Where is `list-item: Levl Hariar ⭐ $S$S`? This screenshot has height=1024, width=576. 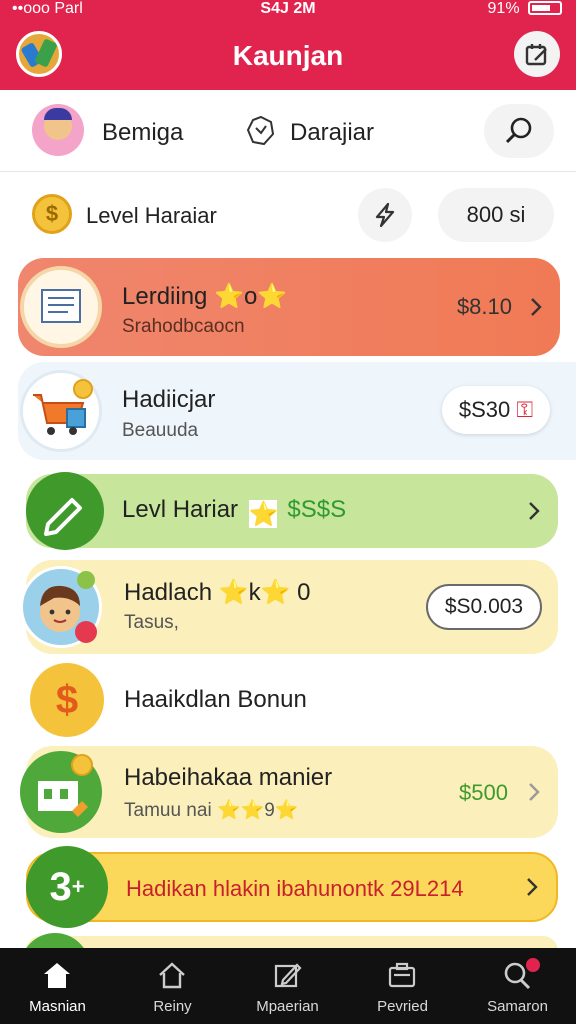
list-item: Levl Hariar ⭐ $S$S is located at coordinates (292, 511).